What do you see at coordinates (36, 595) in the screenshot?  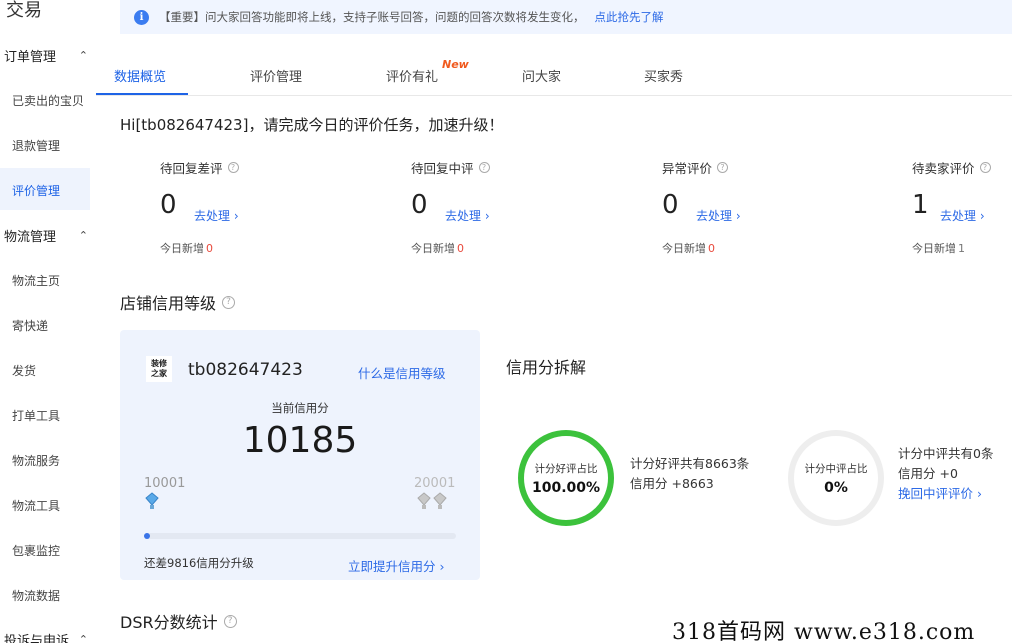 I see `sidebar-item-logistics-data: 物流数据` at bounding box center [36, 595].